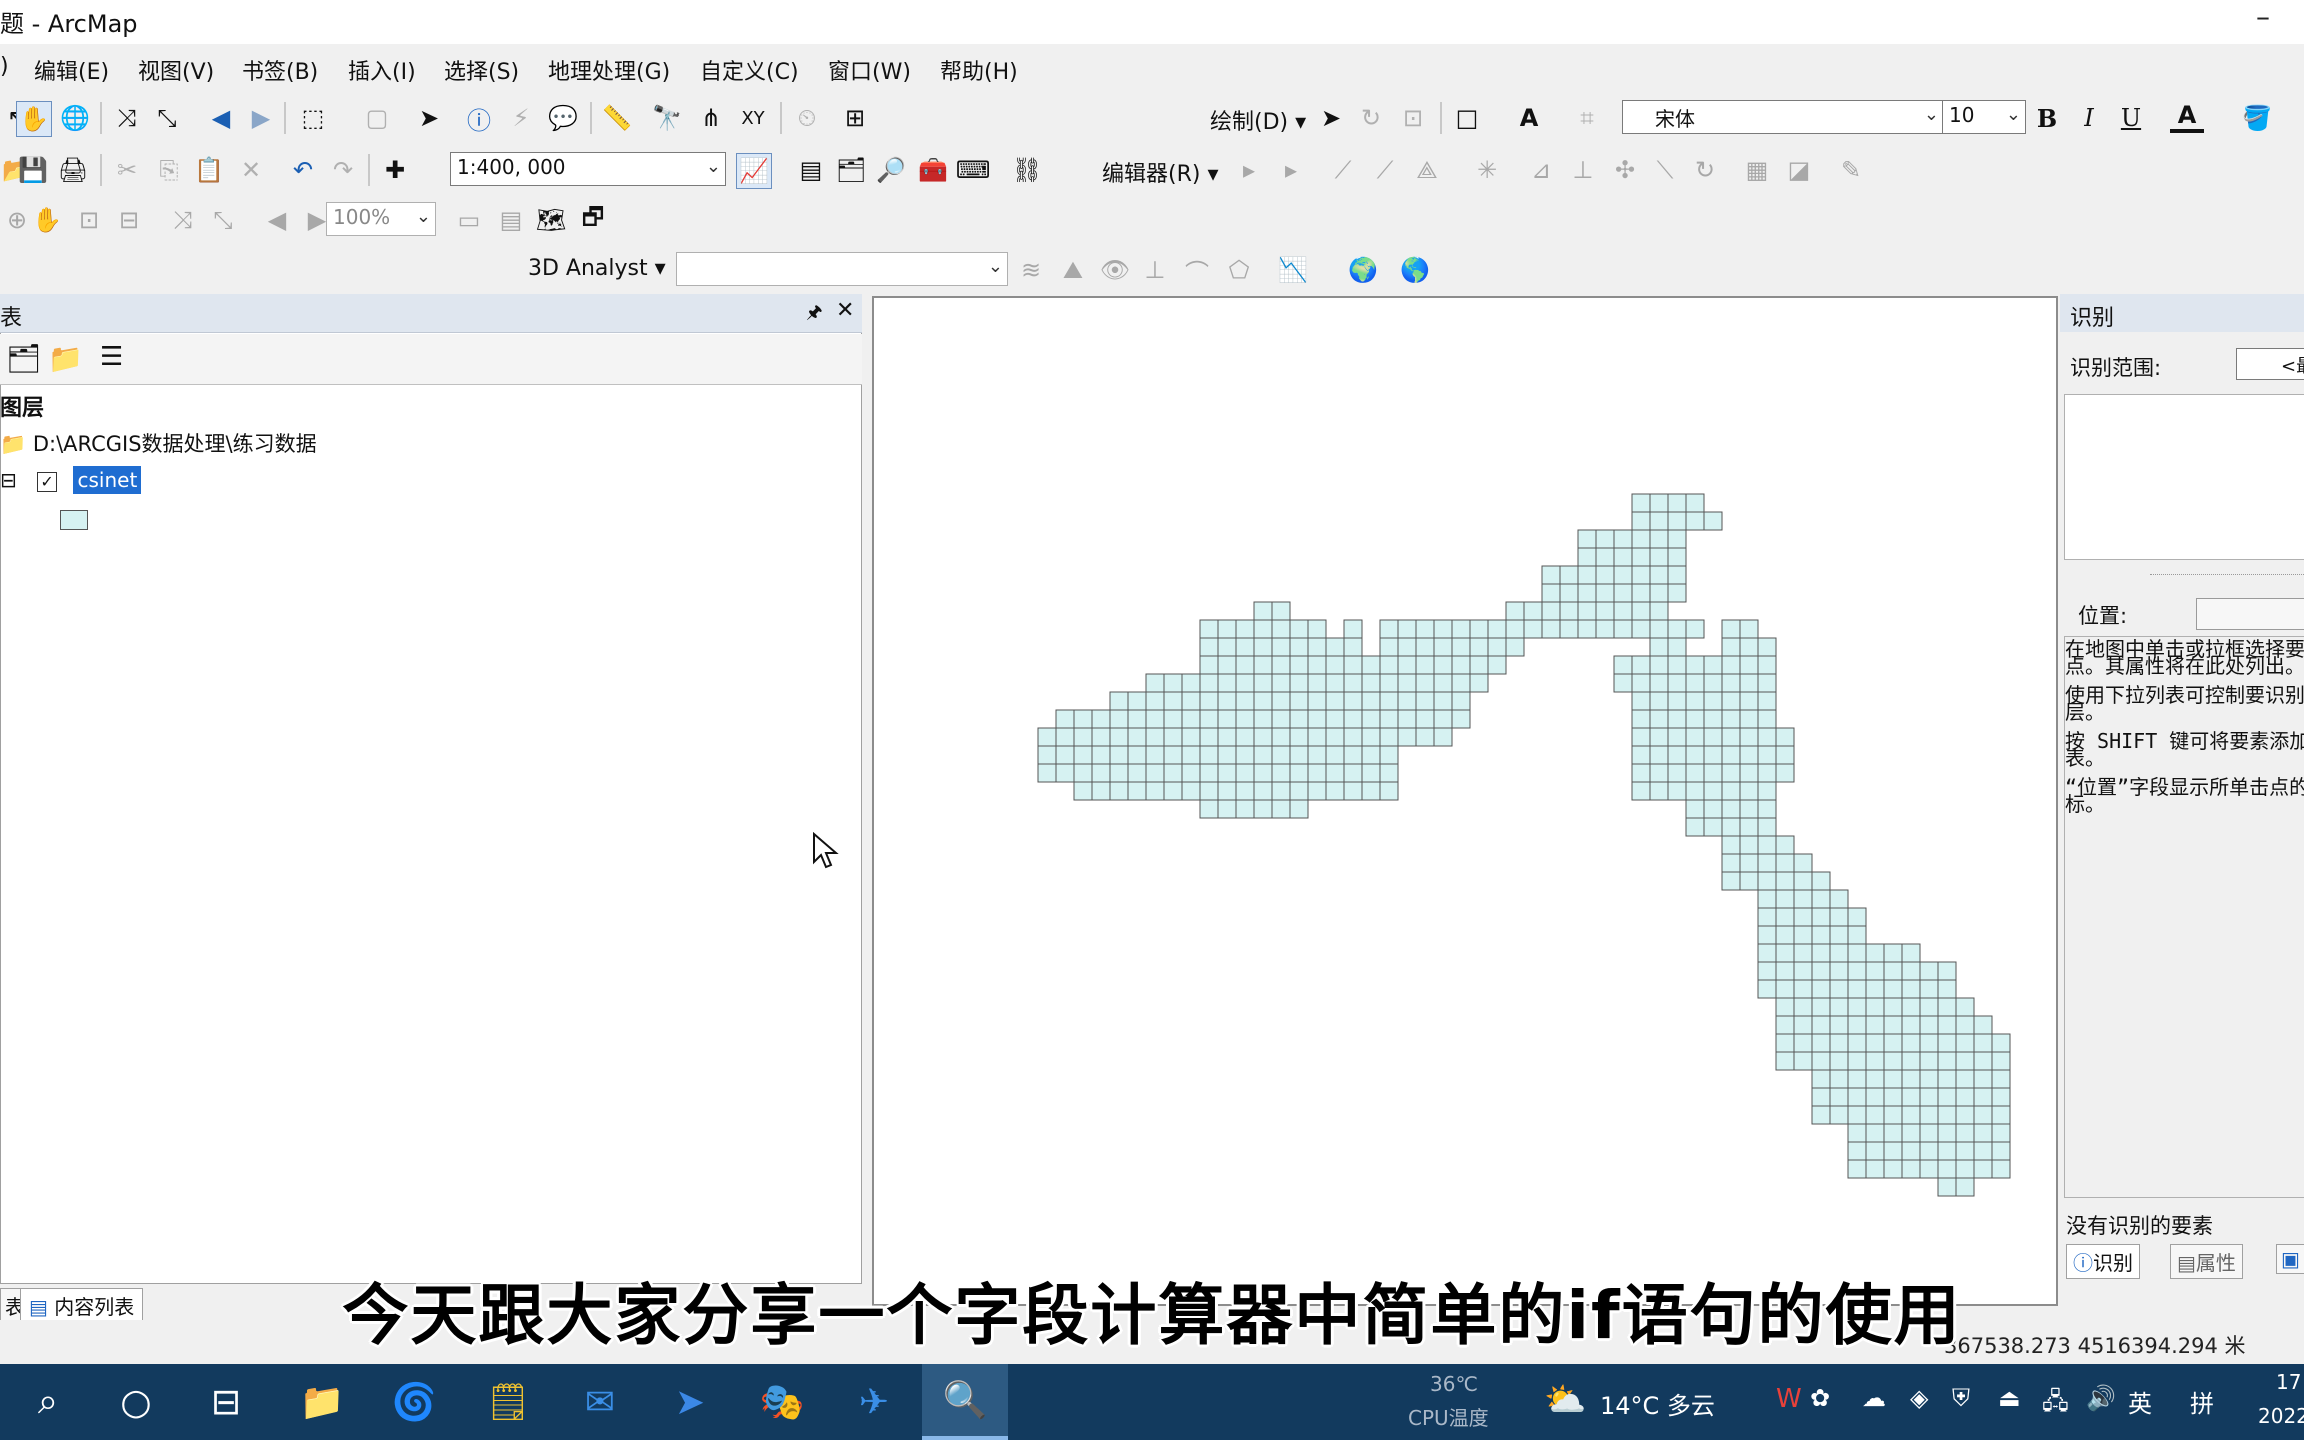 Image resolution: width=2304 pixels, height=1440 pixels. Describe the element at coordinates (429, 118) in the screenshot. I see `select-pointer-icon: ➤` at that location.